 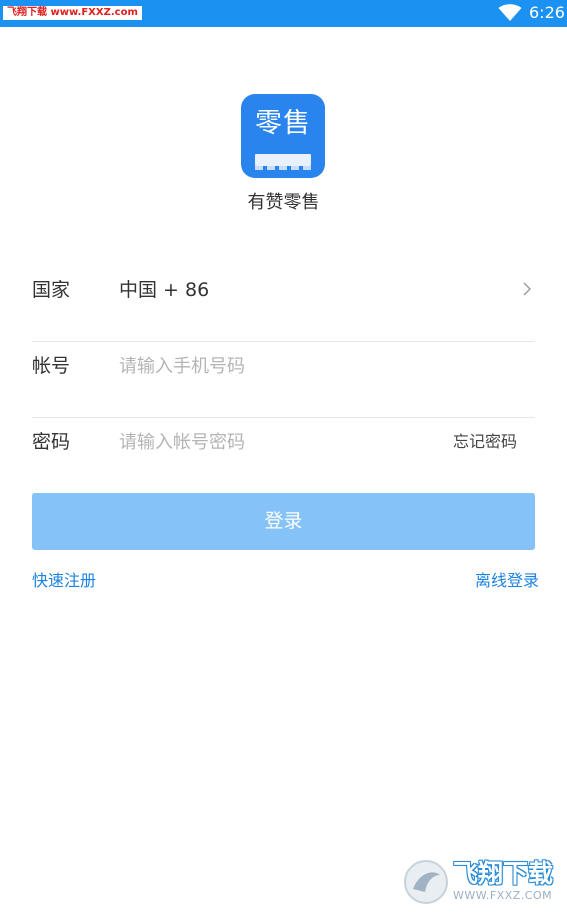 I want to click on forgot-password-link: 忘记密码, so click(x=485, y=442).